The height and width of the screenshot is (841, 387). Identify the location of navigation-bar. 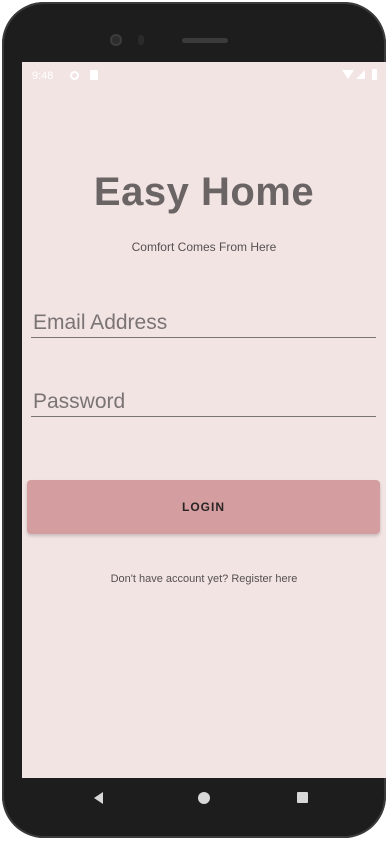
(204, 801).